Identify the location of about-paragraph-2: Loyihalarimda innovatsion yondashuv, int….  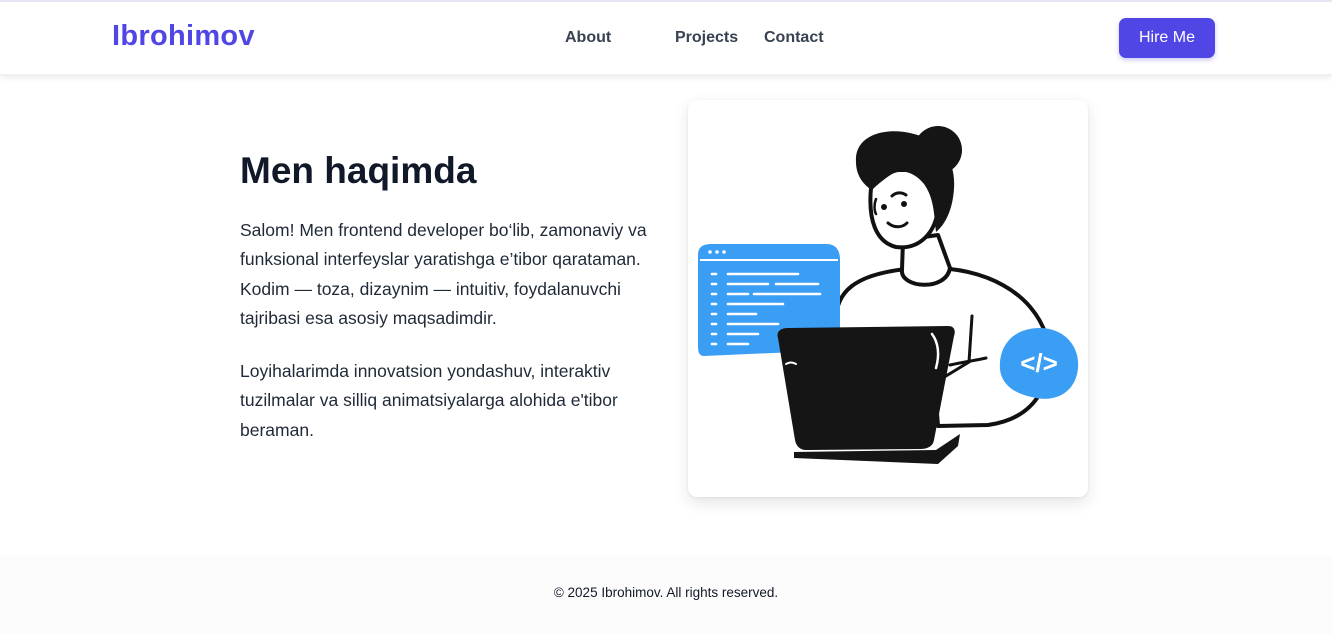
(429, 400).